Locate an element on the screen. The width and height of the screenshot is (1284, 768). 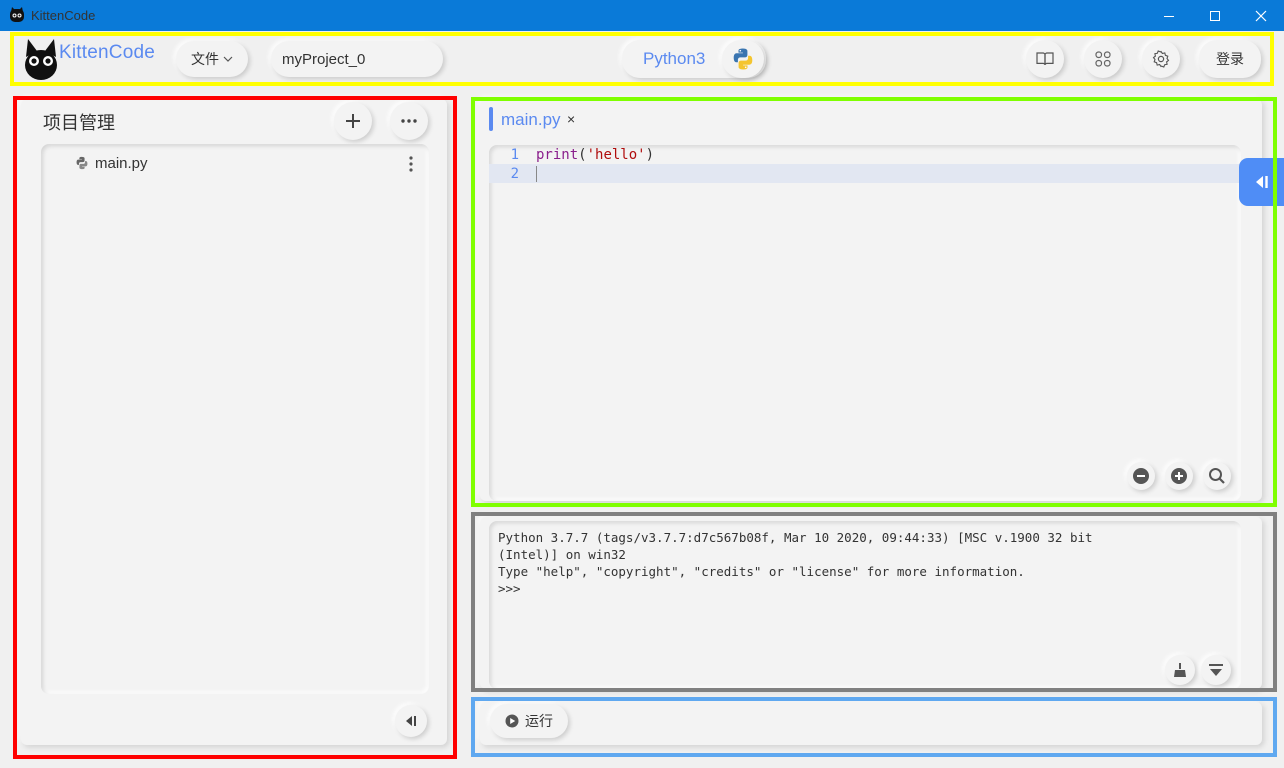
run-button: 运行 is located at coordinates (529, 721).